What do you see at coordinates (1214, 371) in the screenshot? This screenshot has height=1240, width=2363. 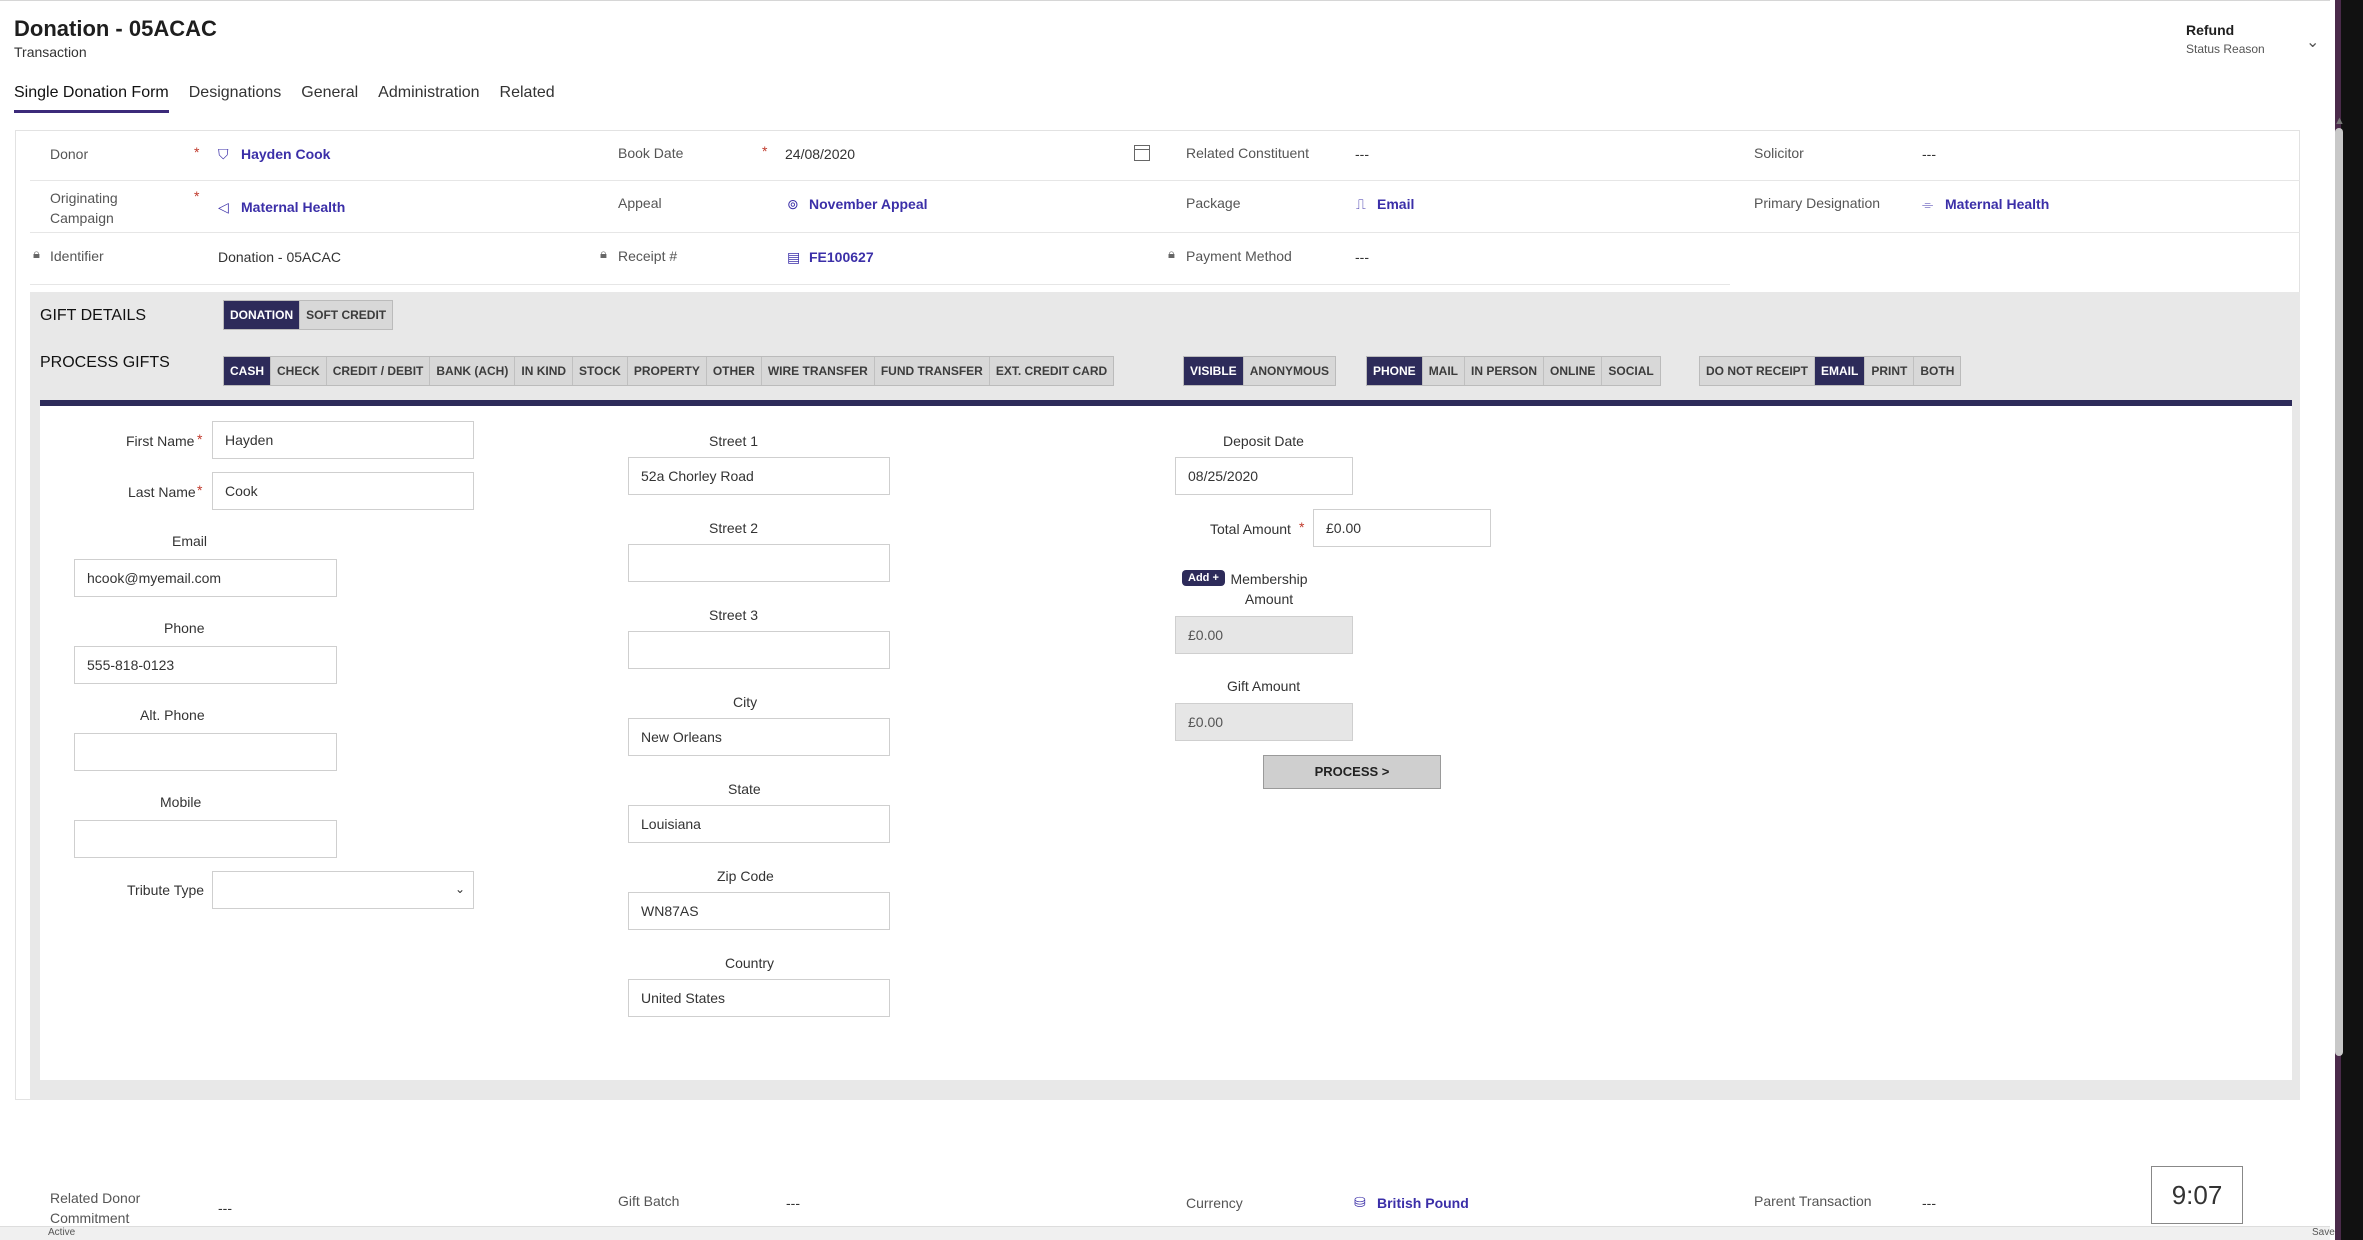 I see `visibility-visible: VISIBLE` at bounding box center [1214, 371].